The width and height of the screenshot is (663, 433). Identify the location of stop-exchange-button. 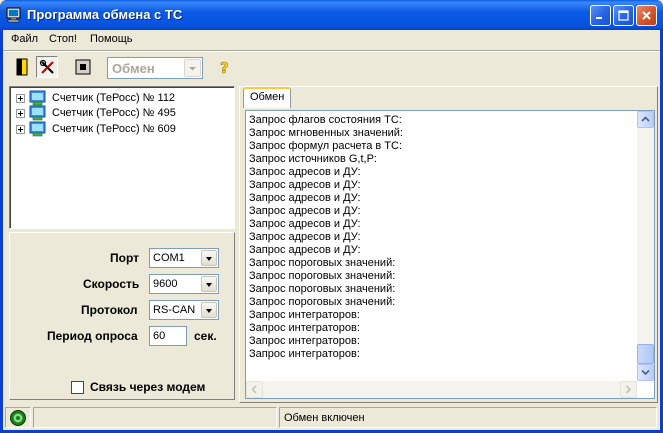
(83, 67).